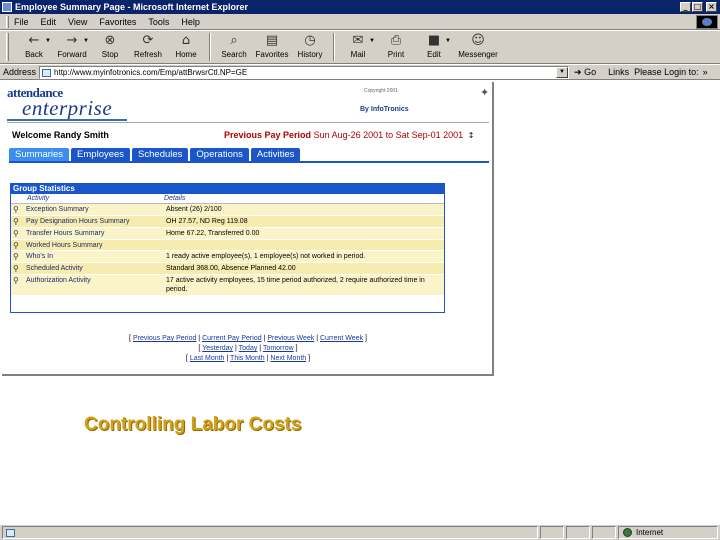  I want to click on pay-period-arrows-icon: ↕, so click(471, 135).